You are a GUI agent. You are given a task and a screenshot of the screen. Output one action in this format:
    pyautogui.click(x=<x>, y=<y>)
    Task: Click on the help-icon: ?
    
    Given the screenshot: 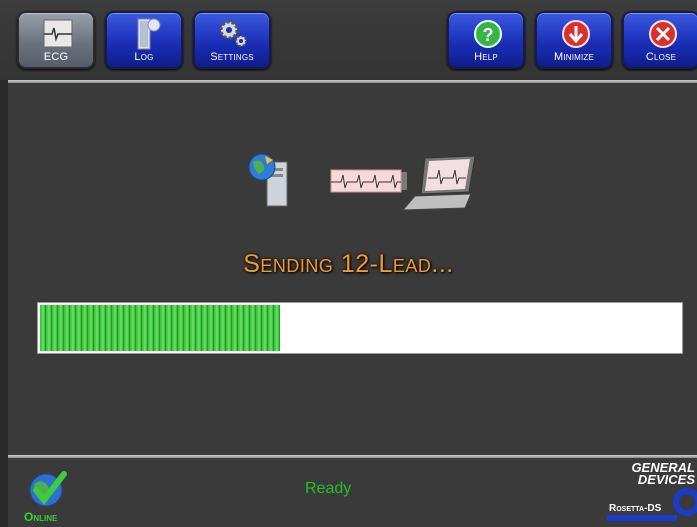 What is the action you would take?
    pyautogui.click(x=488, y=34)
    